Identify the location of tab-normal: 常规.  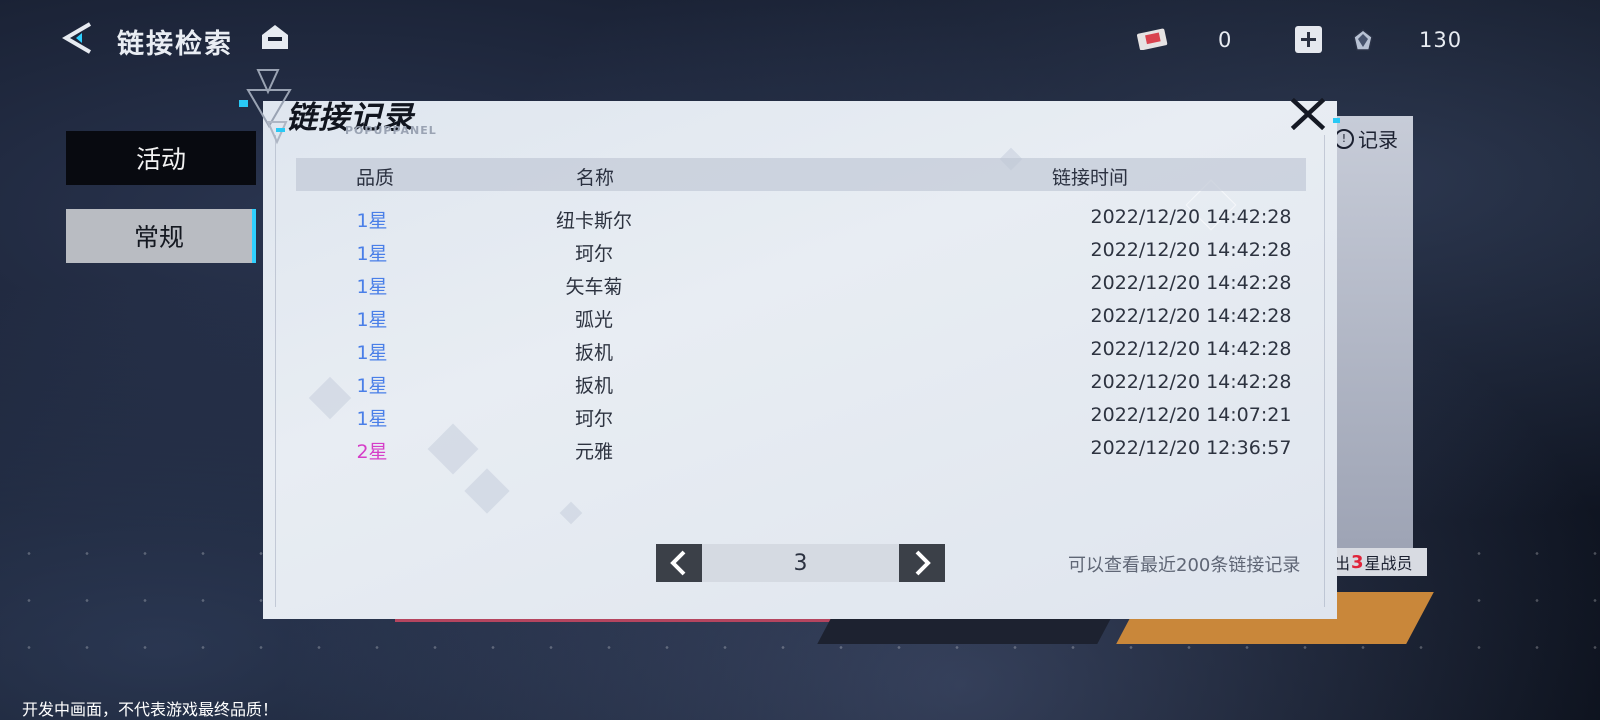
(161, 236).